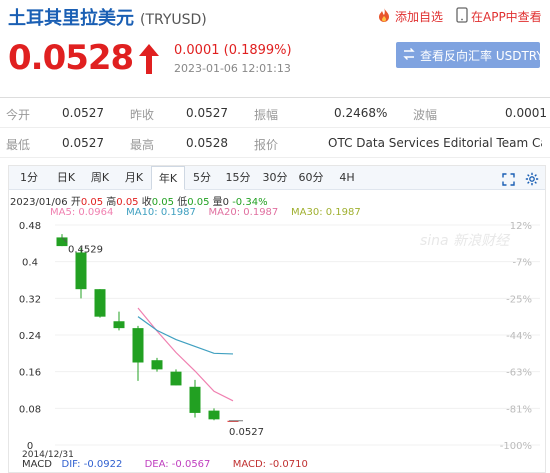 Image resolution: width=550 pixels, height=473 pixels. What do you see at coordinates (29, 178) in the screenshot?
I see `tab-1min: 1分` at bounding box center [29, 178].